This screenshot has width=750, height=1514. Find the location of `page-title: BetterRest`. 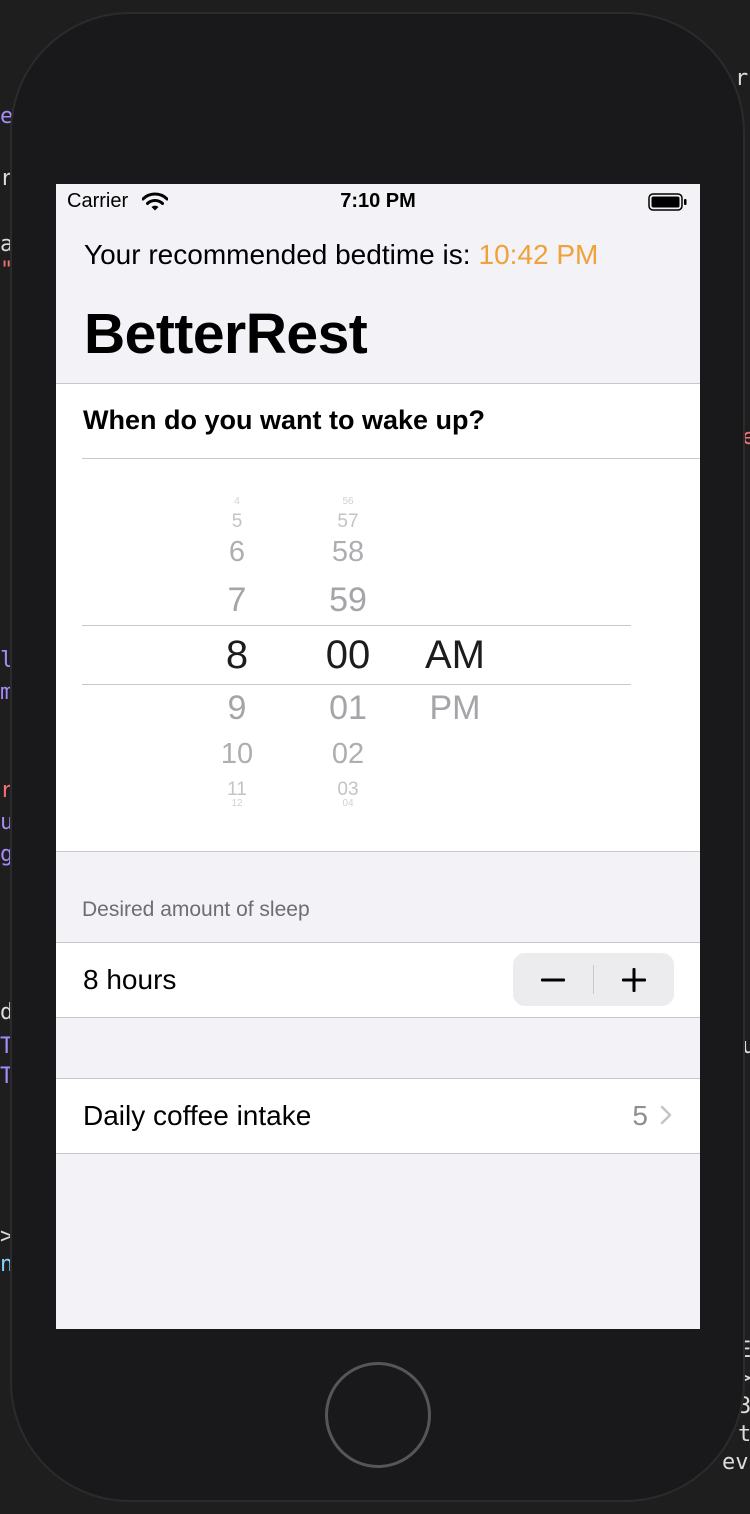

page-title: BetterRest is located at coordinates (226, 334).